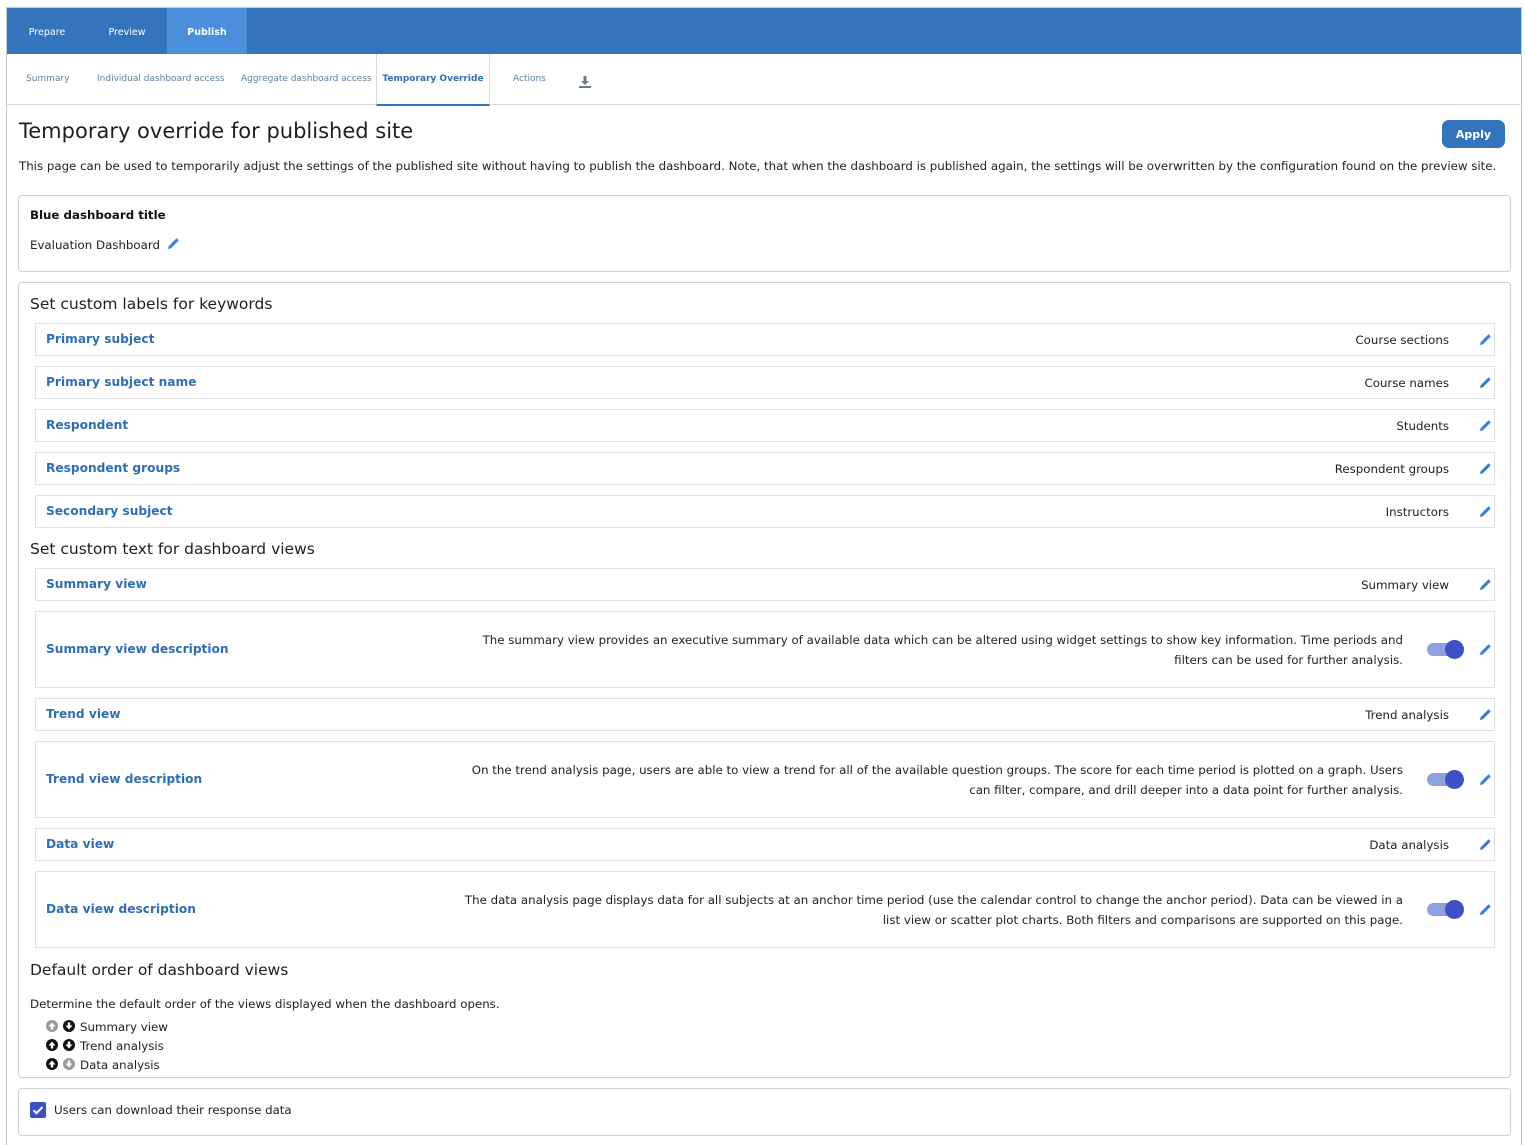  I want to click on download-checkbox, so click(38, 1110).